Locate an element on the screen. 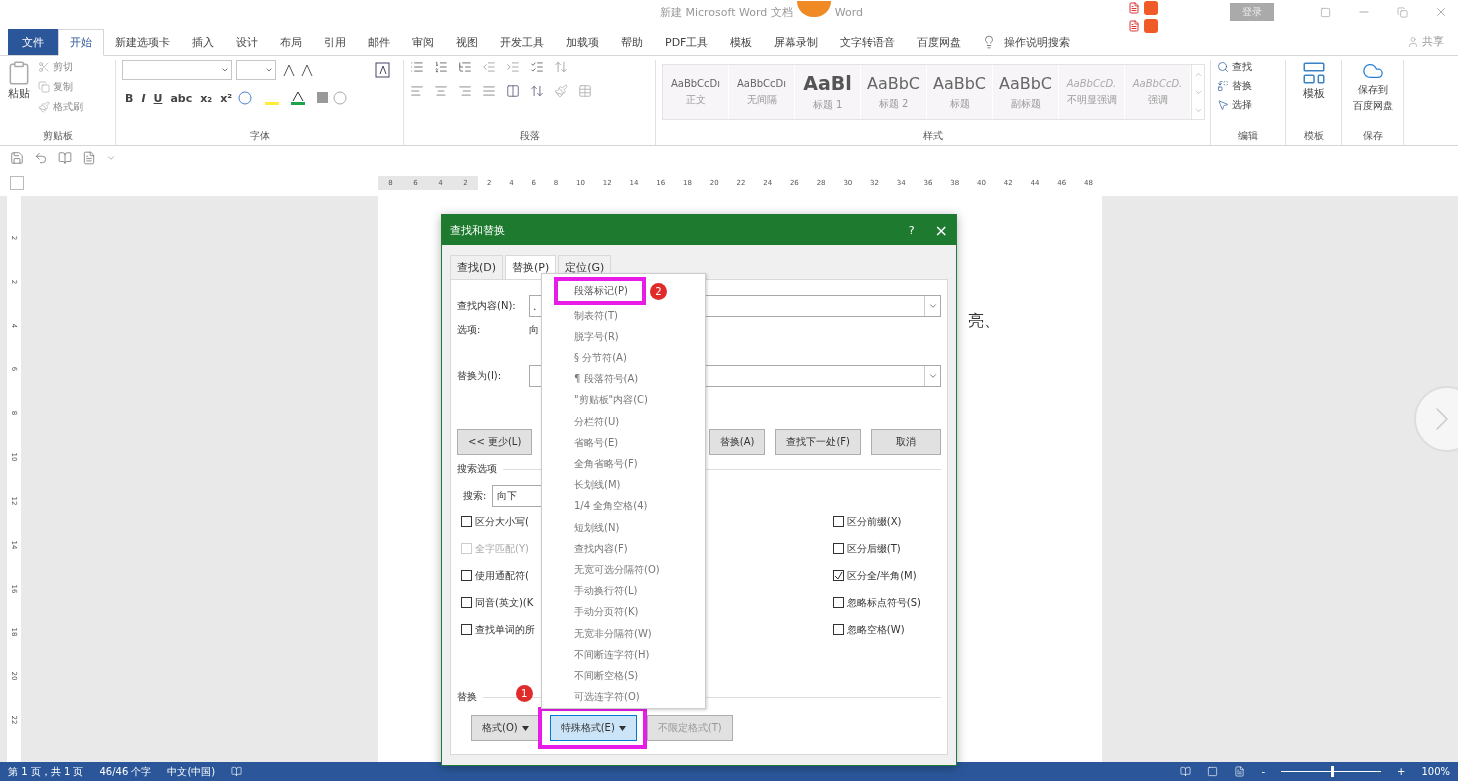 Image resolution: width=1458 pixels, height=781 pixels. menu-item: 分栏符(U) is located at coordinates (596, 422).